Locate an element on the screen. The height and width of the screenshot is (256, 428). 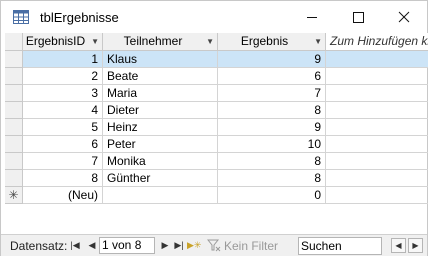
cell-teilnehmer: Günther is located at coordinates (160, 178).